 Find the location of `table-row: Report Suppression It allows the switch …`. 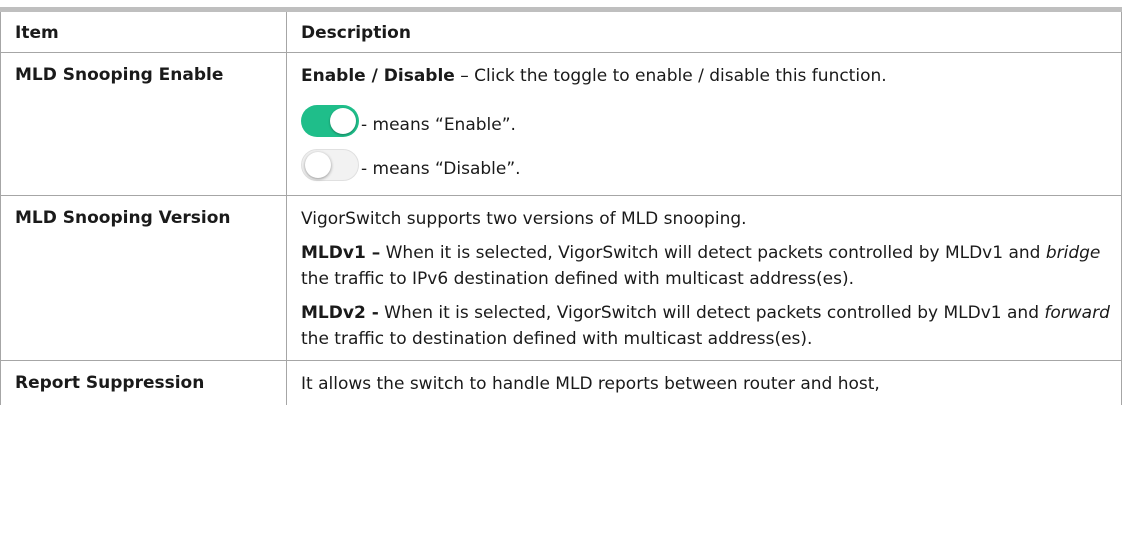

table-row: Report Suppression It allows the switch … is located at coordinates (561, 382).